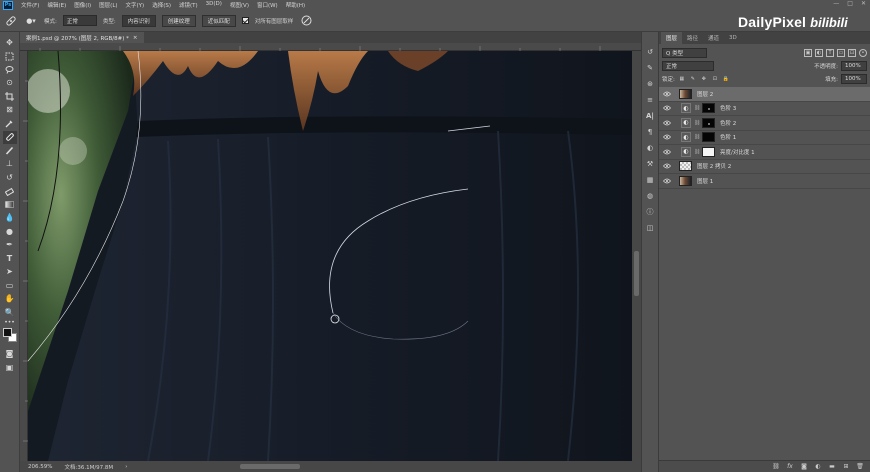 The height and width of the screenshot is (472, 870). Describe the element at coordinates (10, 232) in the screenshot. I see `dodge-tool-icon: ●` at that location.